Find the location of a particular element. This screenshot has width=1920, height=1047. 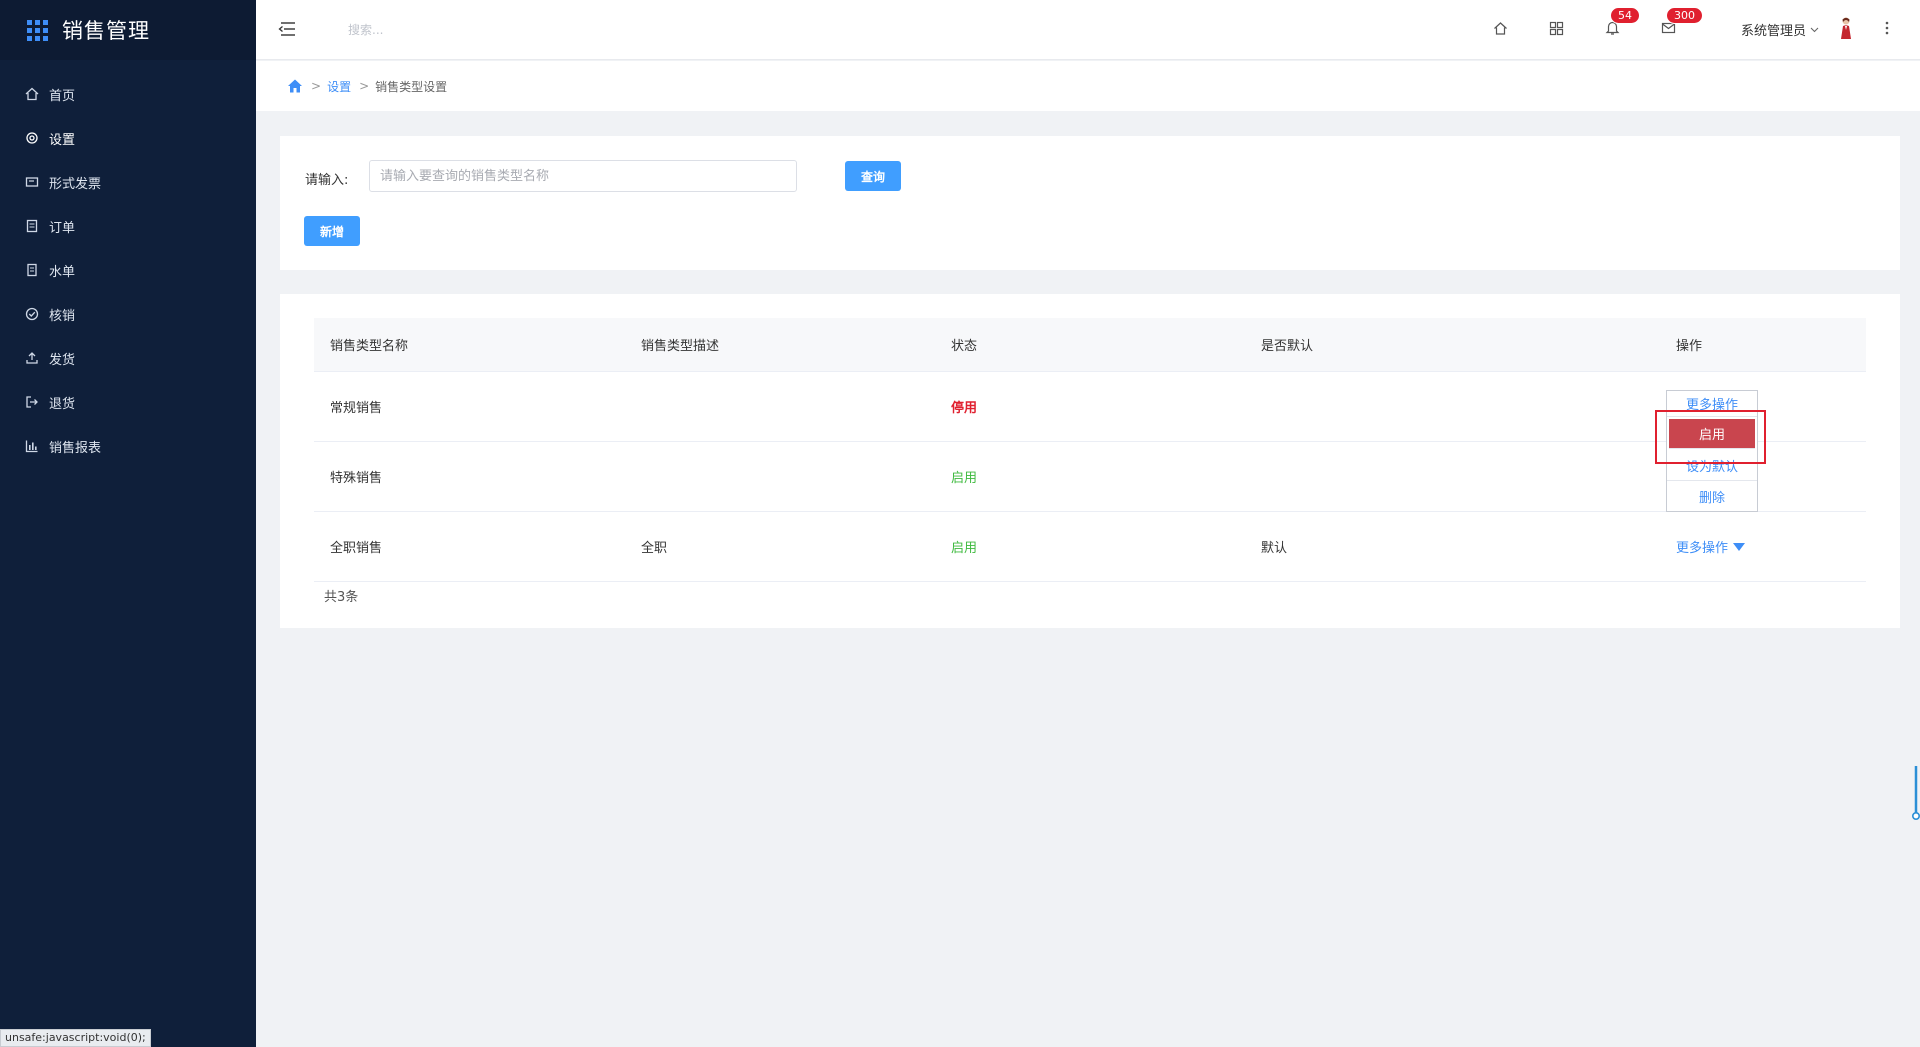

notification-bell-icon: 54 is located at coordinates (1621, 22).